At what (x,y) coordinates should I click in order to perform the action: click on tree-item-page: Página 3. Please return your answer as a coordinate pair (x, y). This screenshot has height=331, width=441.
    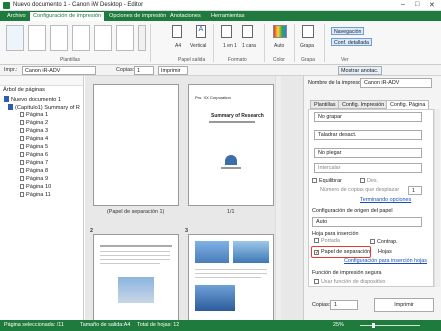
    Looking at the image, I should click on (34, 131).